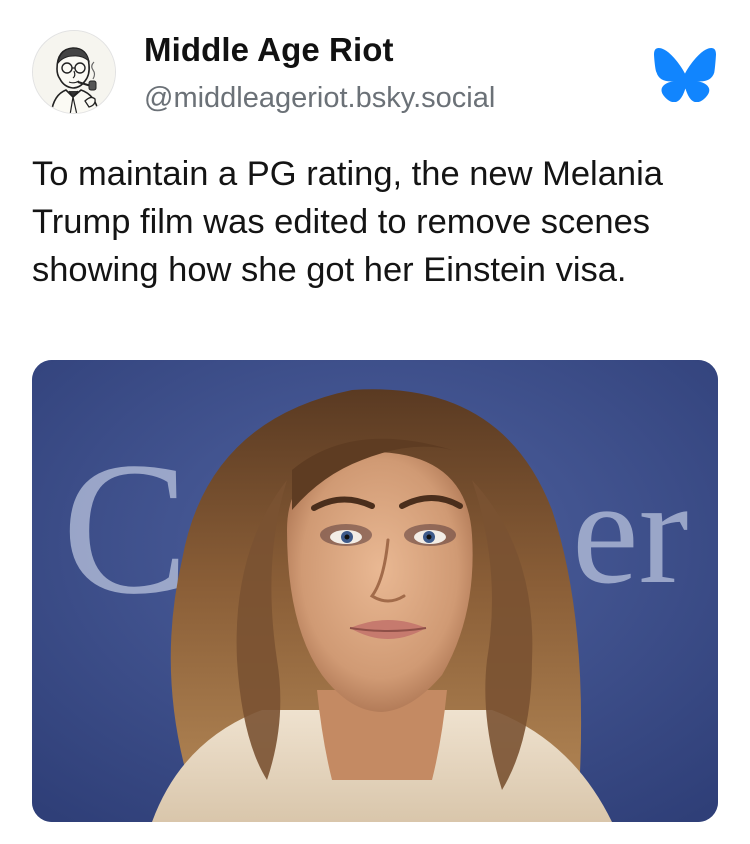 This screenshot has height=844, width=750. Describe the element at coordinates (269, 50) in the screenshot. I see `author-name: Middle Age Riot` at that location.